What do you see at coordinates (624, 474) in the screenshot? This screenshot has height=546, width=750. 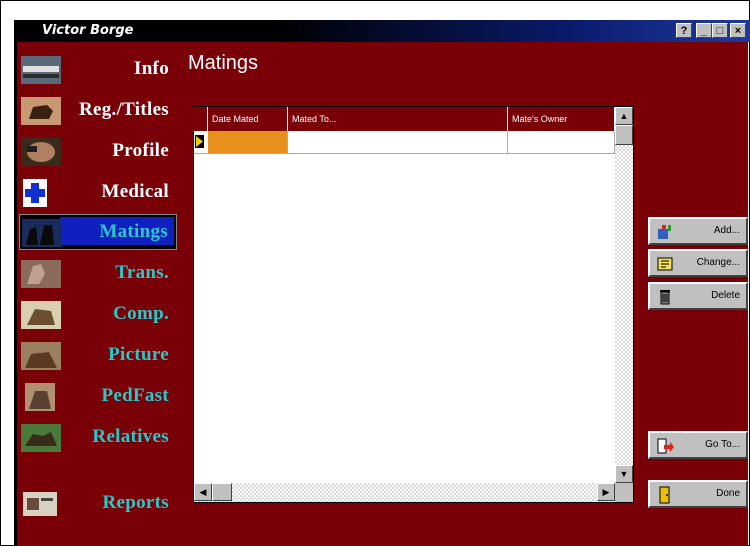 I see `scroll-down-button: ▼` at bounding box center [624, 474].